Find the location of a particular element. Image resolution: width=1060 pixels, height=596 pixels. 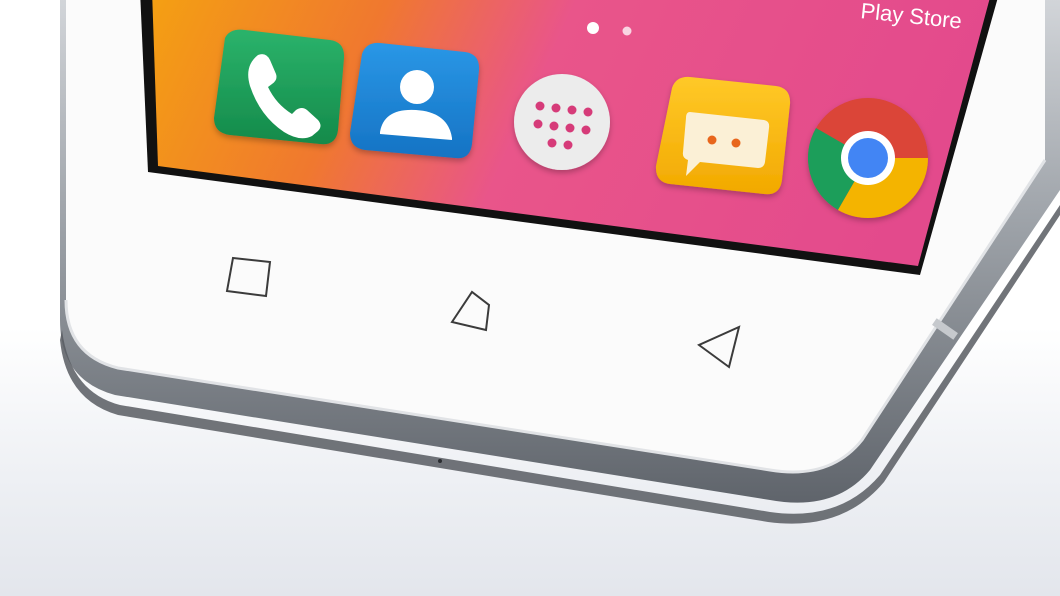

app-drawer-icon is located at coordinates (562, 122).